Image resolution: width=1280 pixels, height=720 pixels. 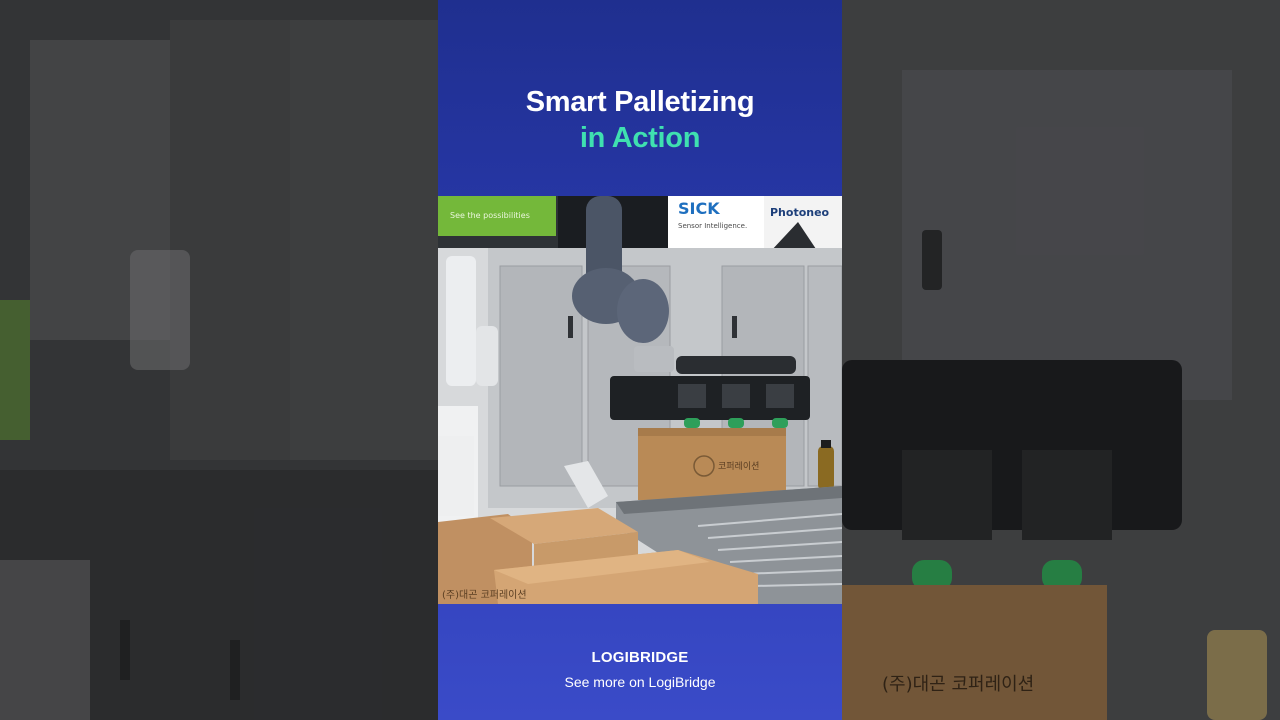 What do you see at coordinates (800, 212) in the screenshot?
I see `banner-photoneo-logo: Photoneo` at bounding box center [800, 212].